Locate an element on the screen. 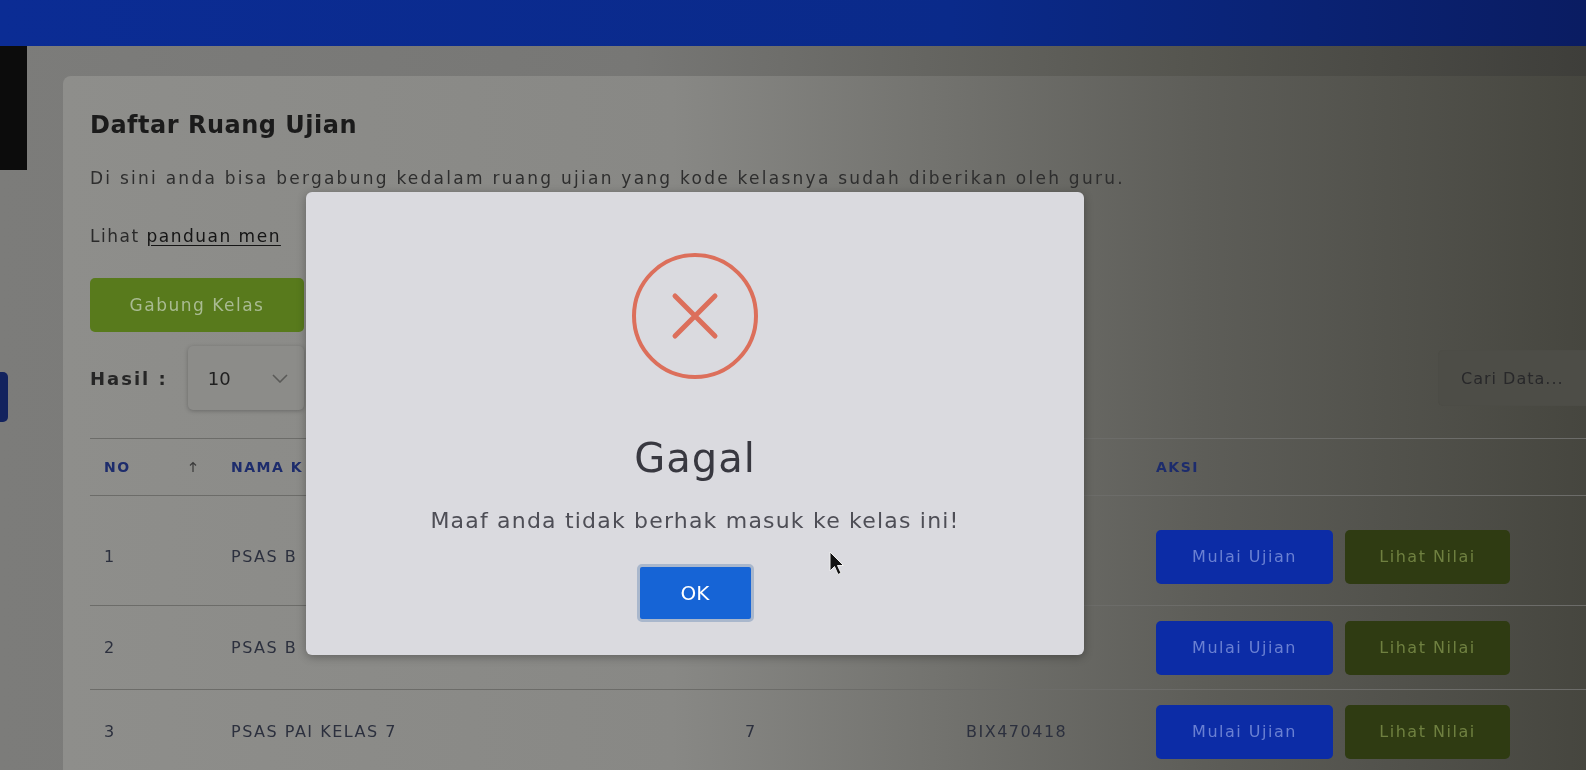 The height and width of the screenshot is (770, 1586). error-circle-icon is located at coordinates (695, 316).